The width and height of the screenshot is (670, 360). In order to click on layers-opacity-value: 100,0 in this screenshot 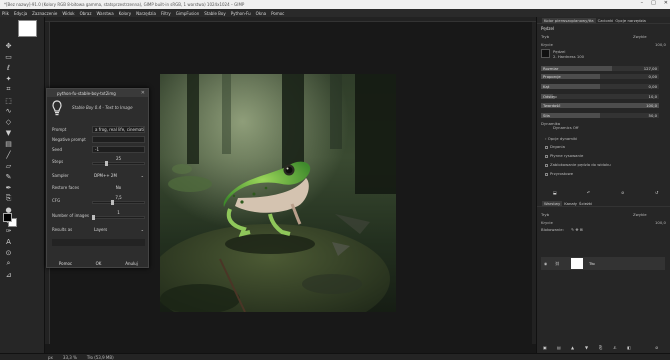, I will do `click(660, 222)`.